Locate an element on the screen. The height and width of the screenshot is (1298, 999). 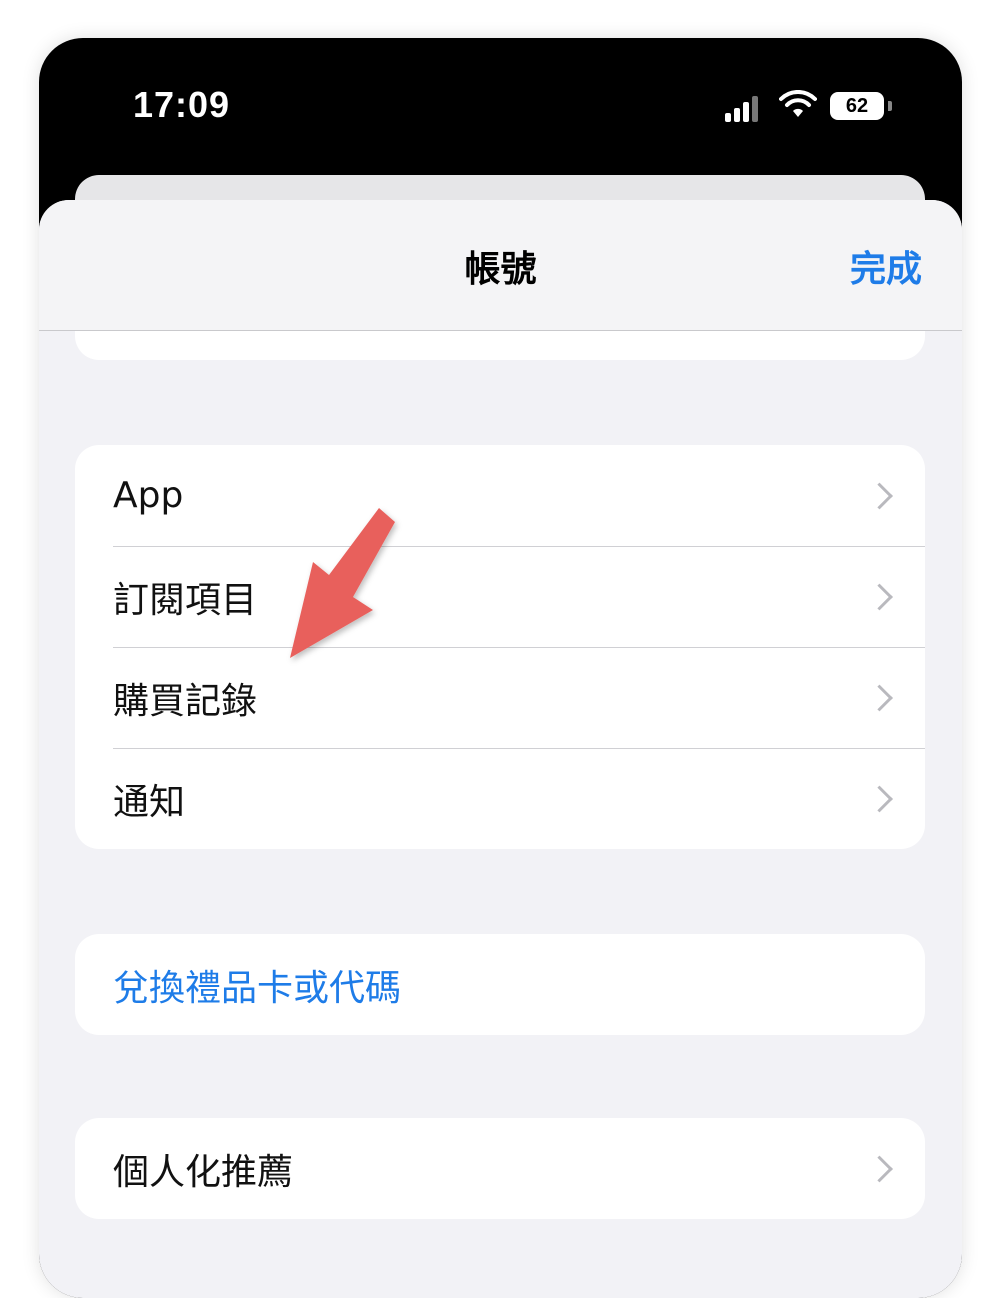
annotation-arrow-icon is located at coordinates (342, 583).